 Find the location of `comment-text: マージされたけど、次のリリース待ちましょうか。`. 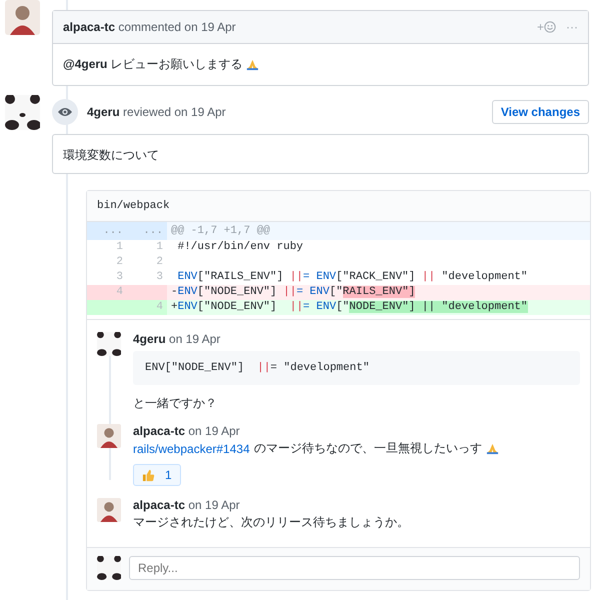

comment-text: マージされたけど、次のリリース待ちましょうか。 is located at coordinates (271, 522).